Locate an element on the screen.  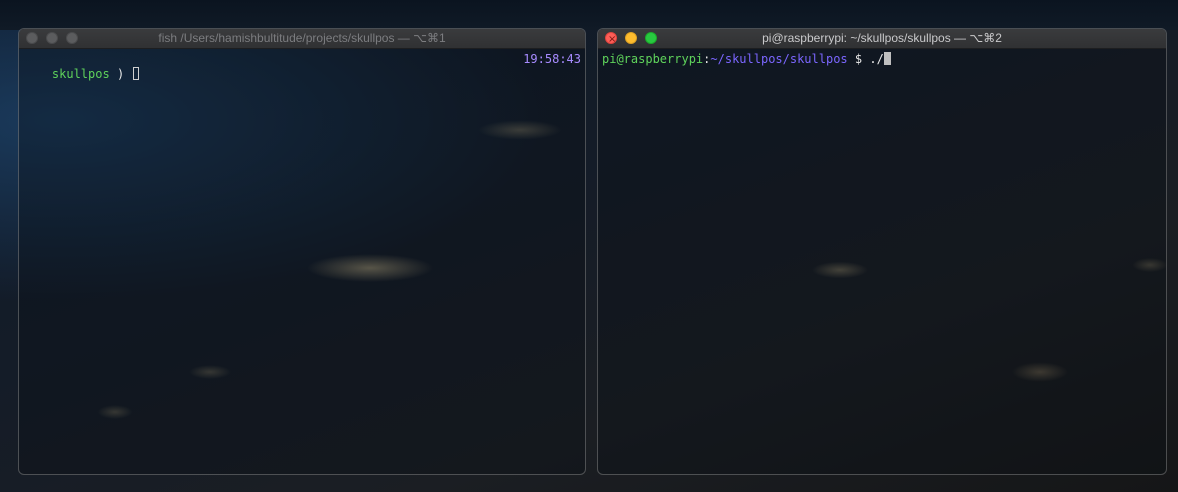
terminal-content: pi@raspberrypi:~/skullpos/skullpos $ ./ is located at coordinates (882, 59).